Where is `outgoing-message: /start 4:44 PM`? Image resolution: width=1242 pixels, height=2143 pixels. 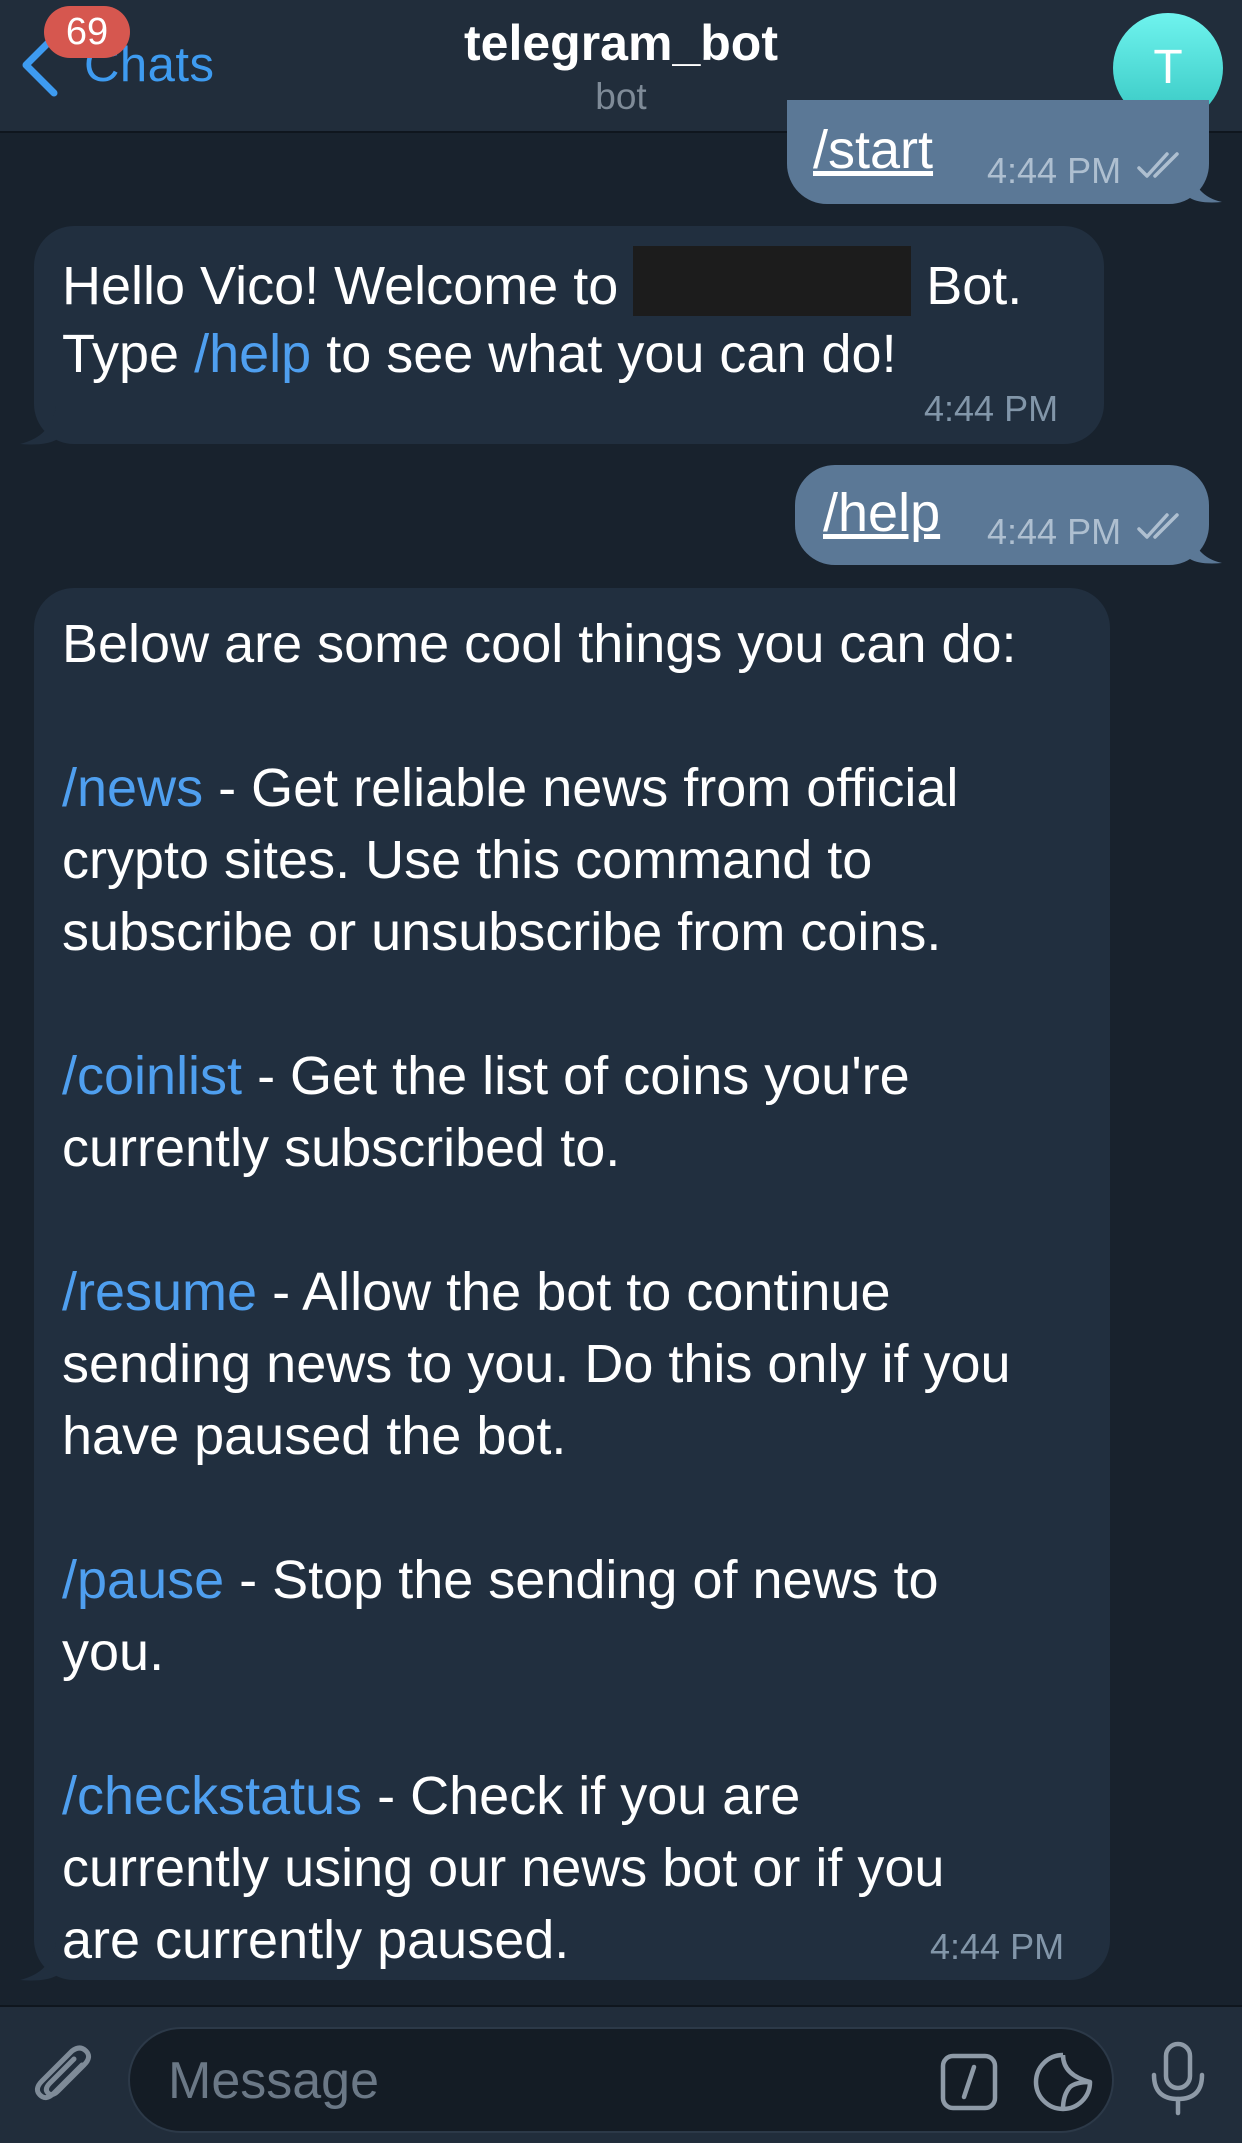
outgoing-message: /start 4:44 PM is located at coordinates (998, 152).